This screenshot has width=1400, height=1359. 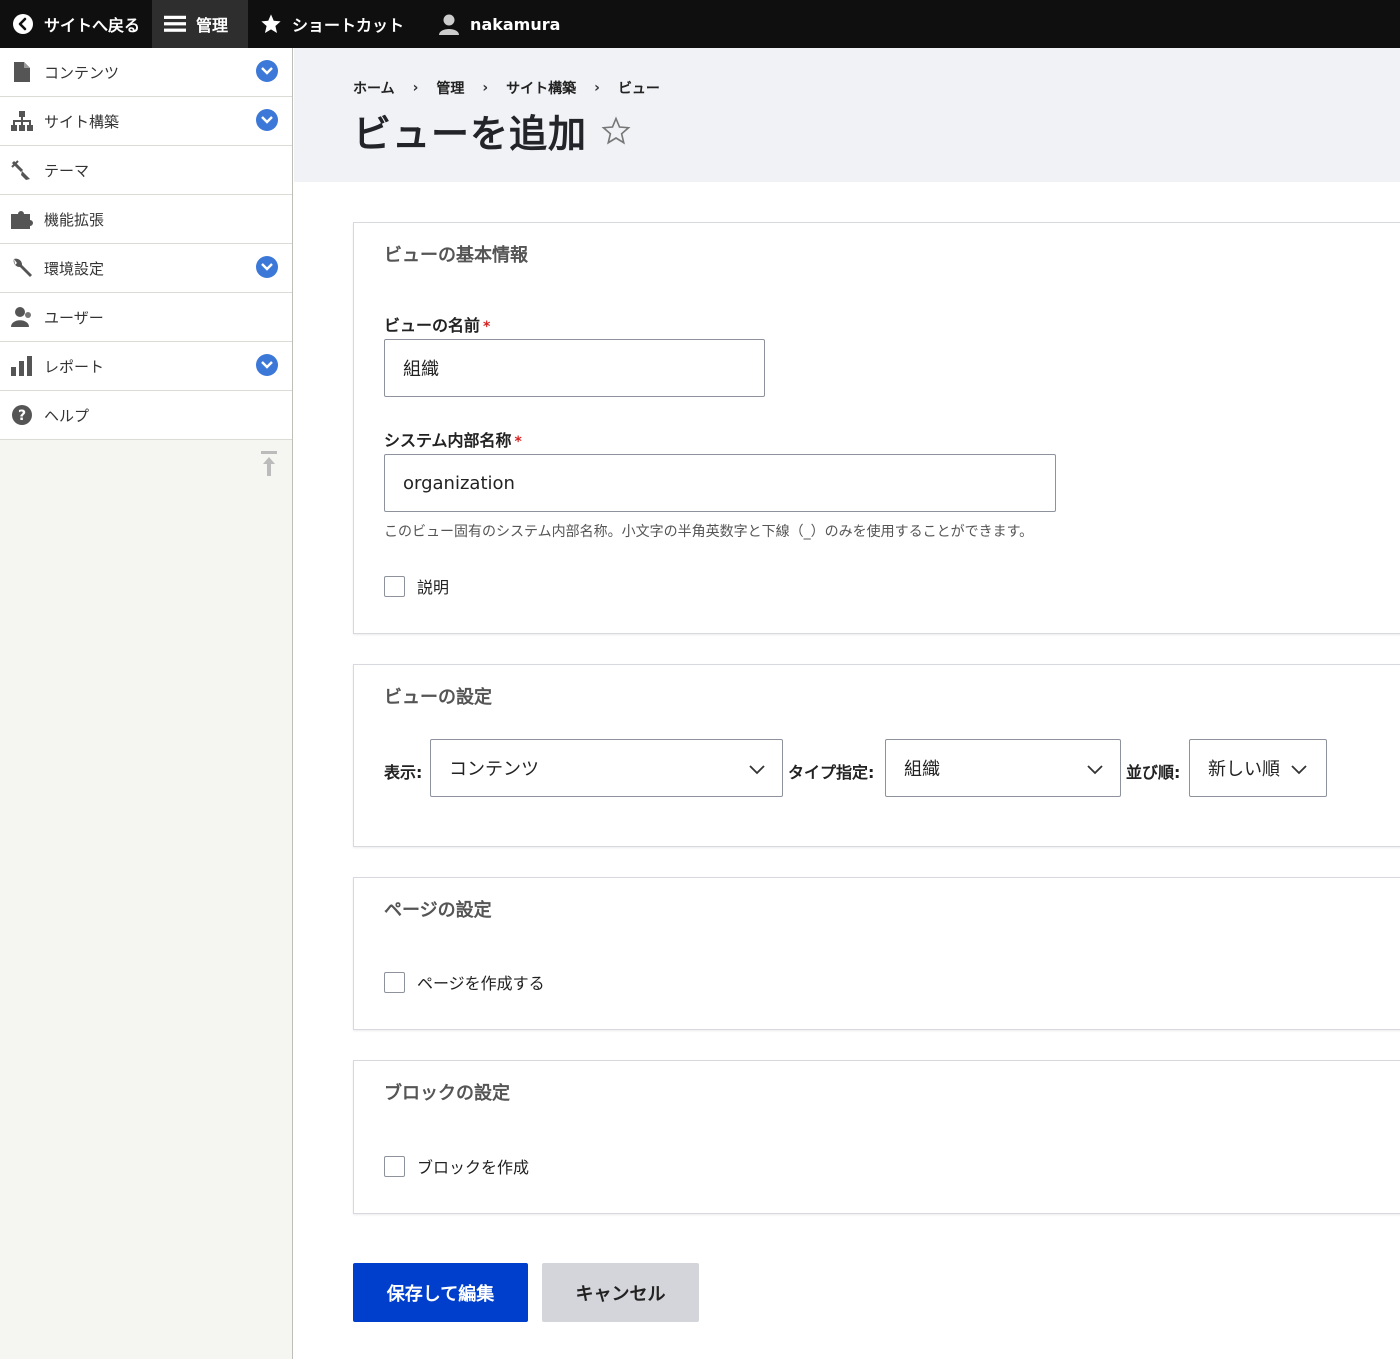 What do you see at coordinates (271, 24) in the screenshot?
I see `star-icon` at bounding box center [271, 24].